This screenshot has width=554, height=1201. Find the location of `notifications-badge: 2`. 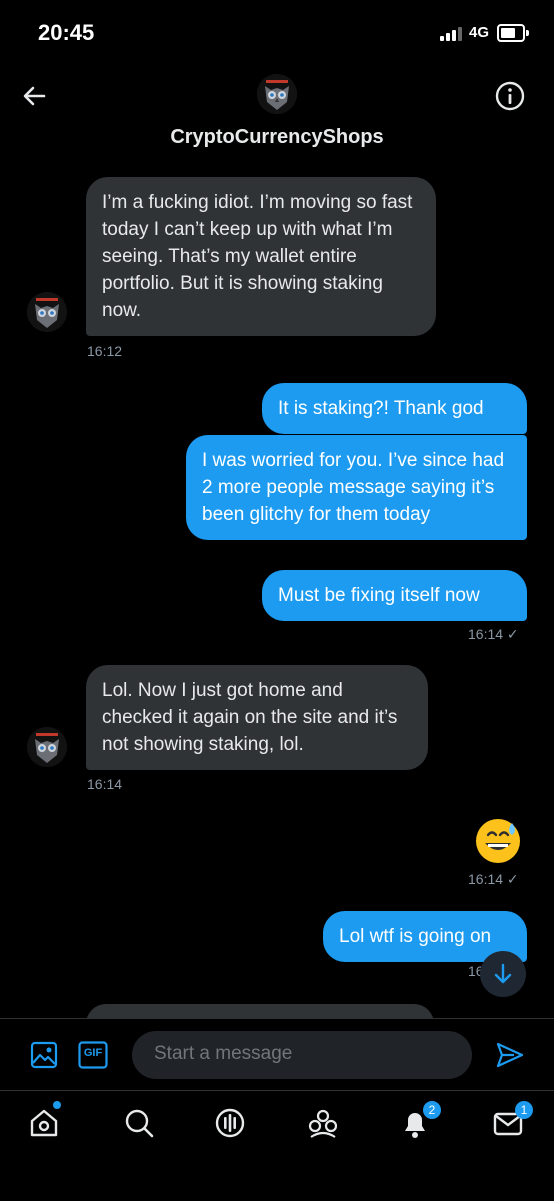

notifications-badge: 2 is located at coordinates (432, 1110).